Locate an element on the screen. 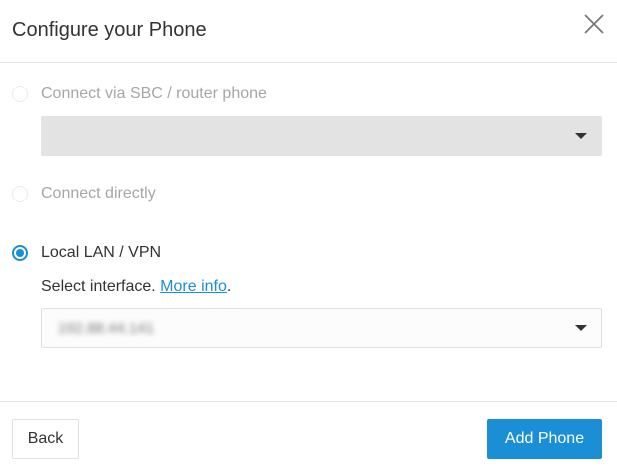 The width and height of the screenshot is (617, 474). radio-direct is located at coordinates (20, 194).